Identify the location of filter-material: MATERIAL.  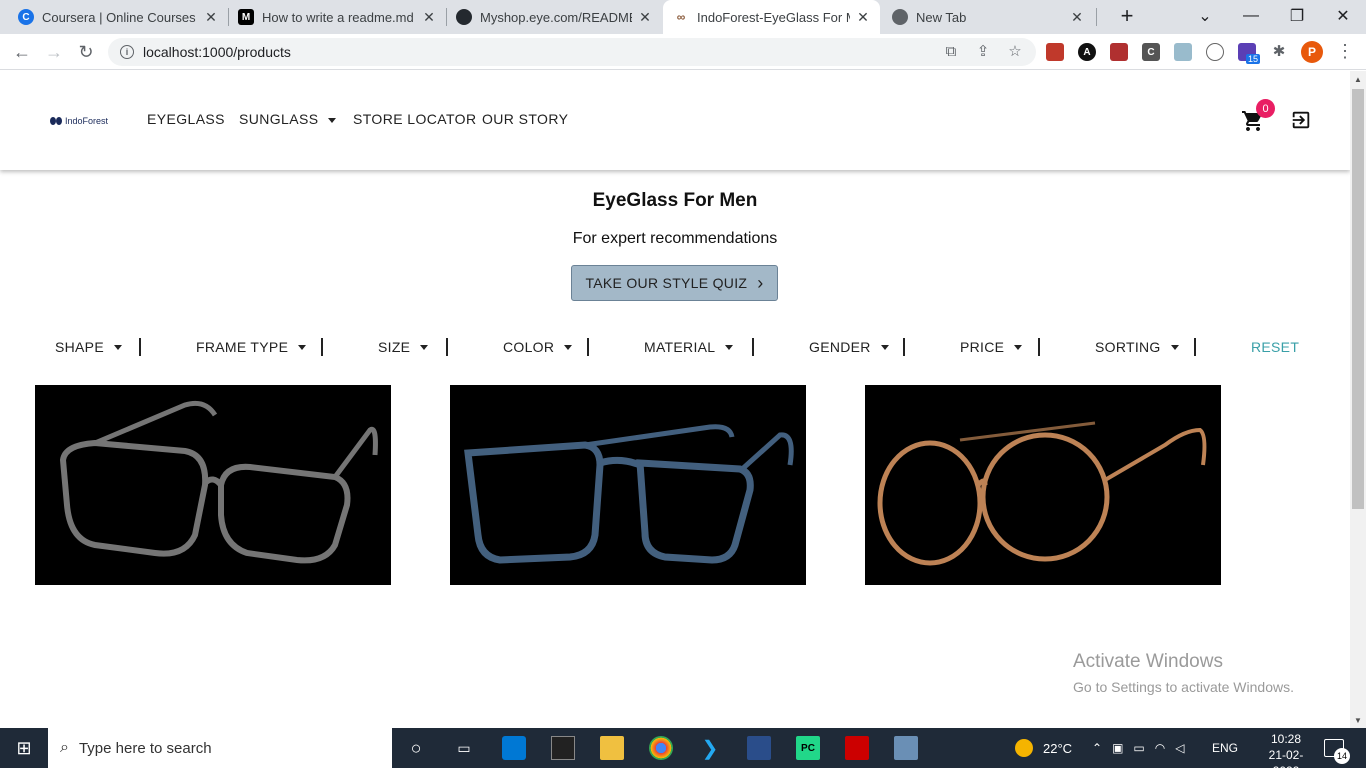
(689, 347).